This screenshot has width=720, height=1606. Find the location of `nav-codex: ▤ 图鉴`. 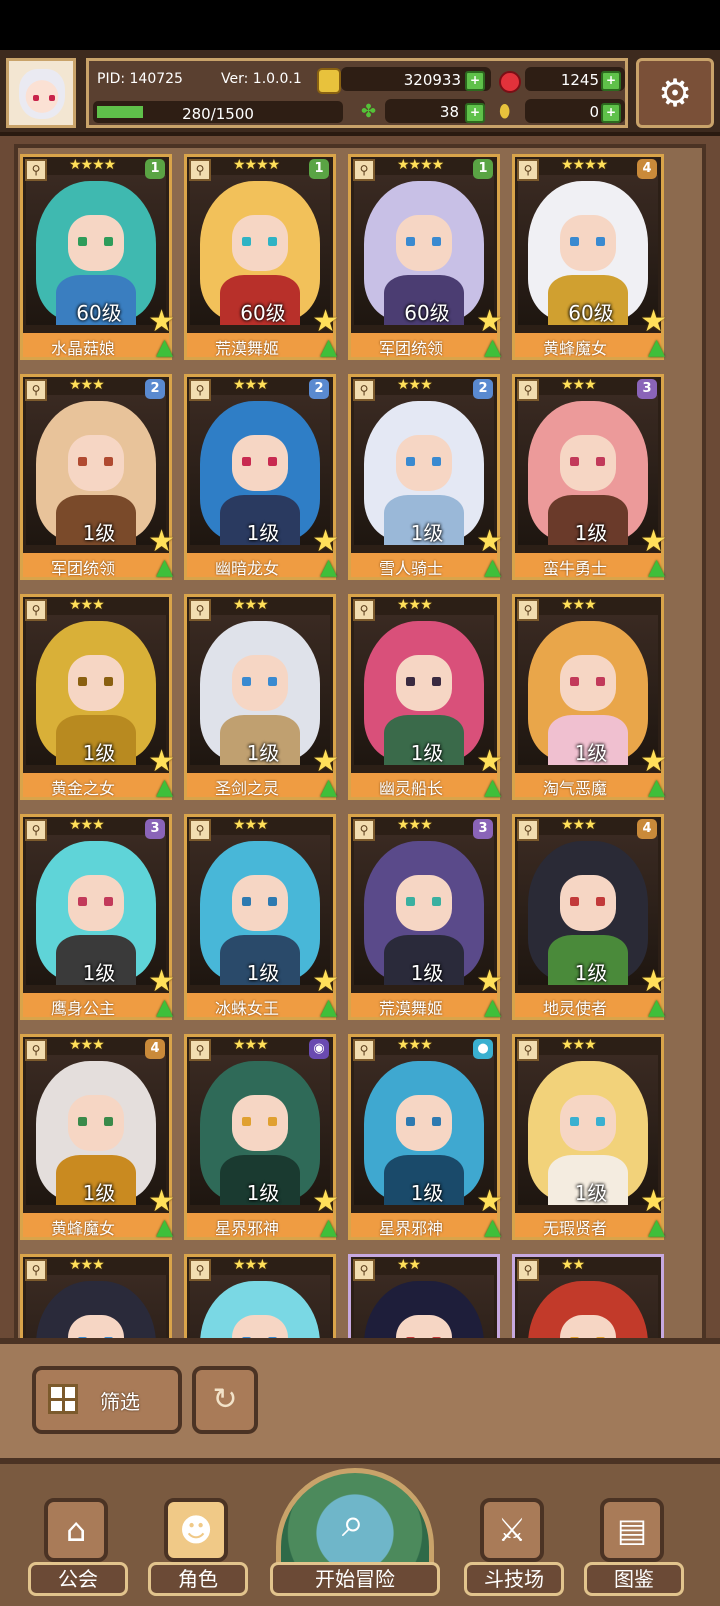

nav-codex: ▤ 图鉴 is located at coordinates (634, 1546).